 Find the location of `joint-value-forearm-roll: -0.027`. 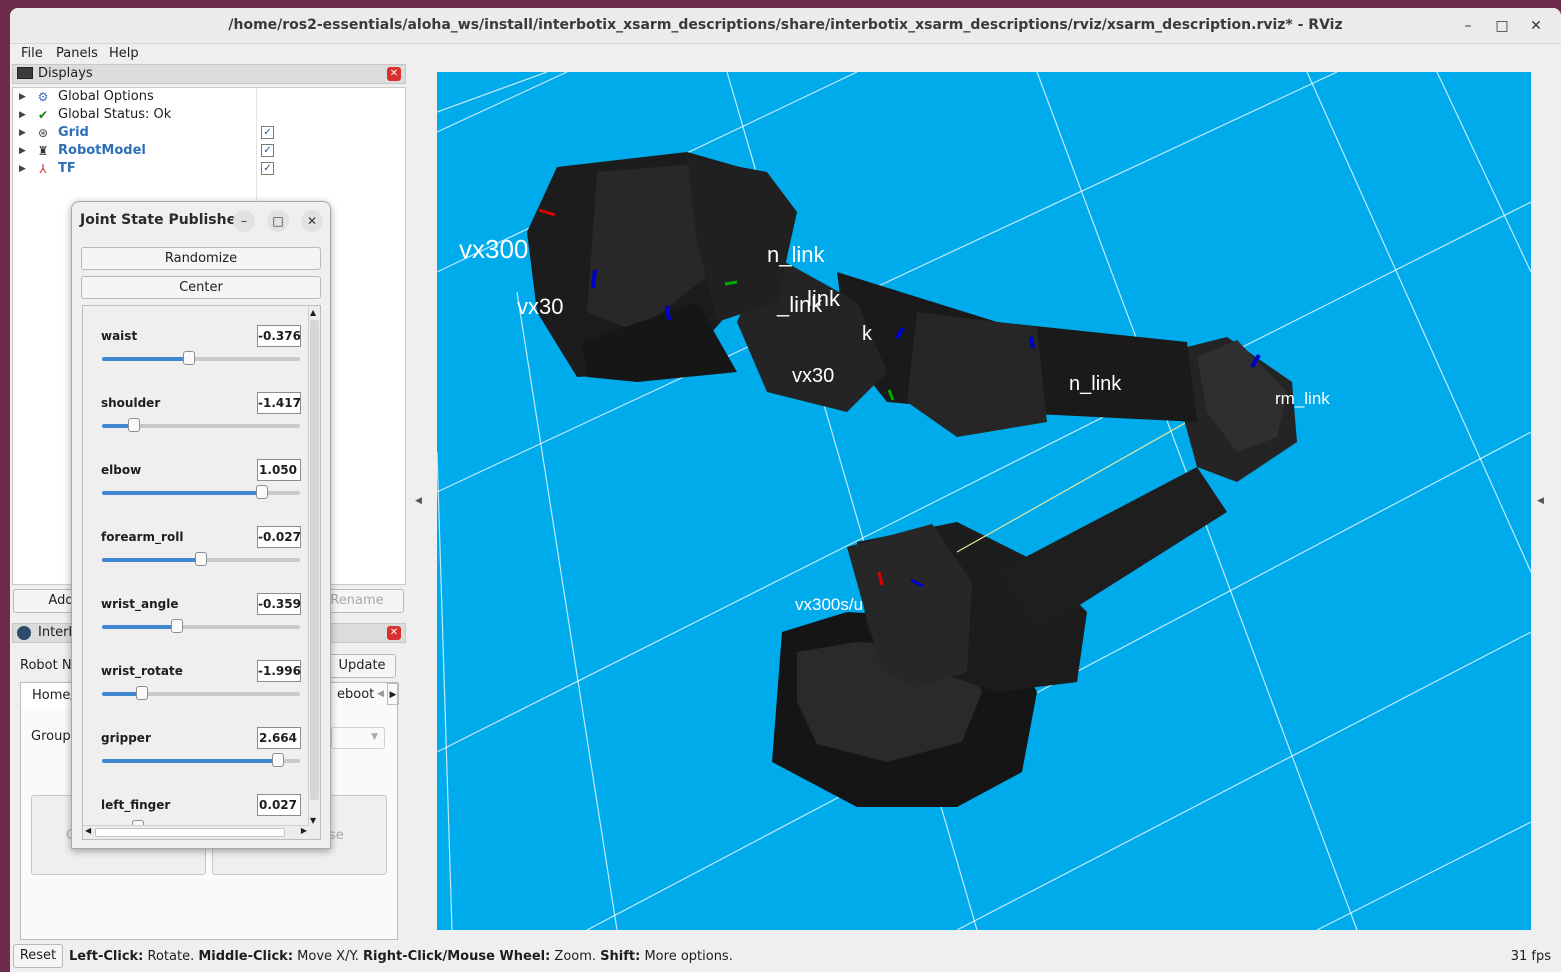

joint-value-forearm-roll: -0.027 is located at coordinates (279, 537).